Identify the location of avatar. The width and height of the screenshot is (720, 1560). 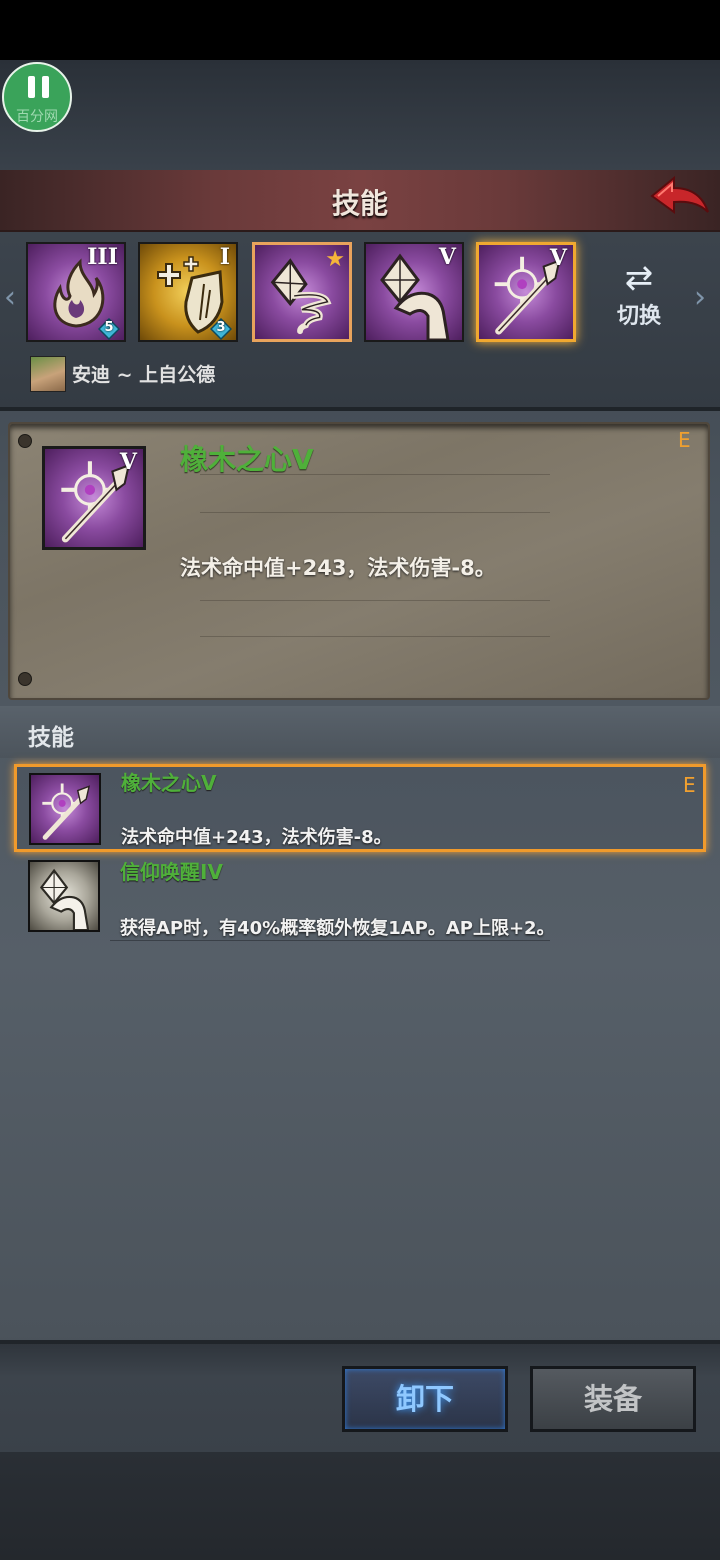
(48, 374).